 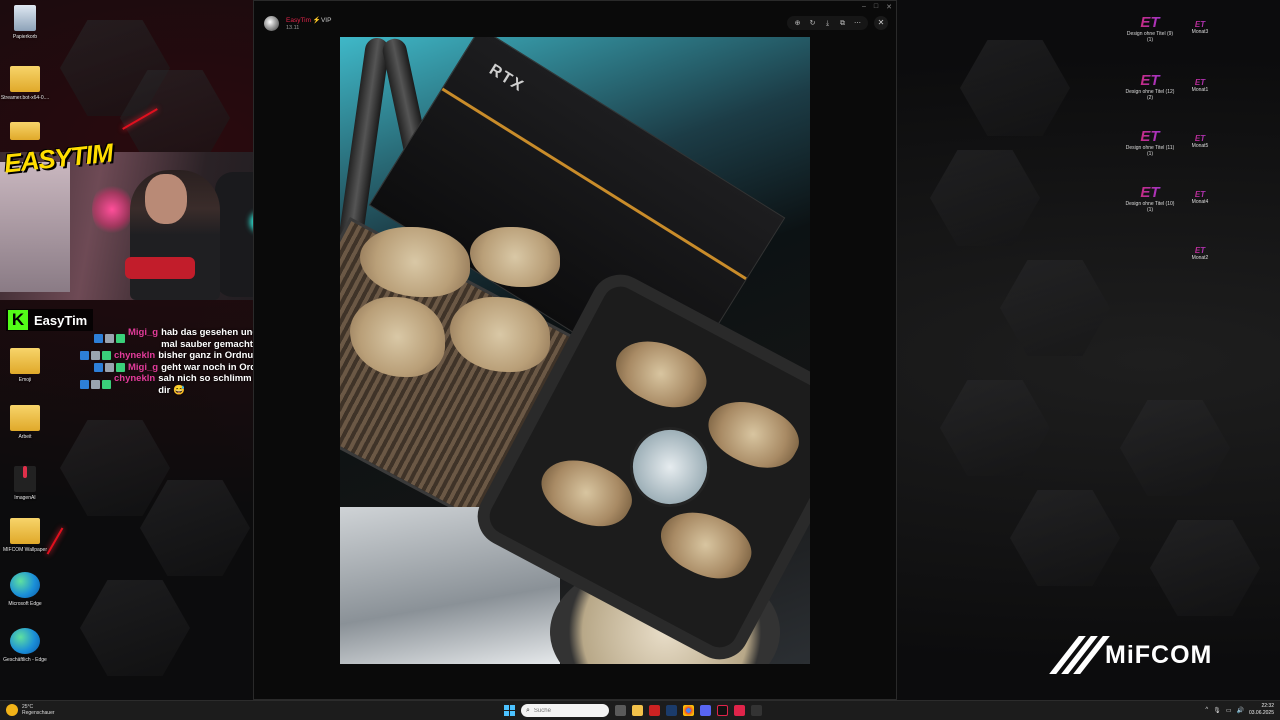 What do you see at coordinates (271, 23) in the screenshot?
I see `author-avatar` at bounding box center [271, 23].